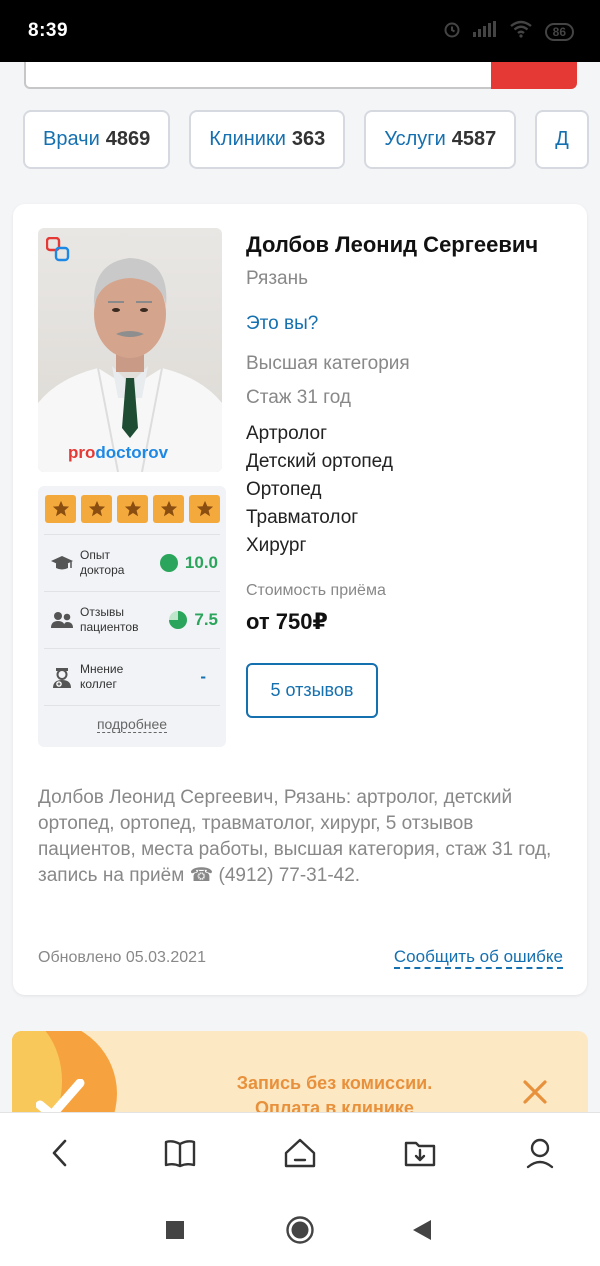 The width and height of the screenshot is (600, 1266). I want to click on status-bar: 8:39 86, so click(300, 31).